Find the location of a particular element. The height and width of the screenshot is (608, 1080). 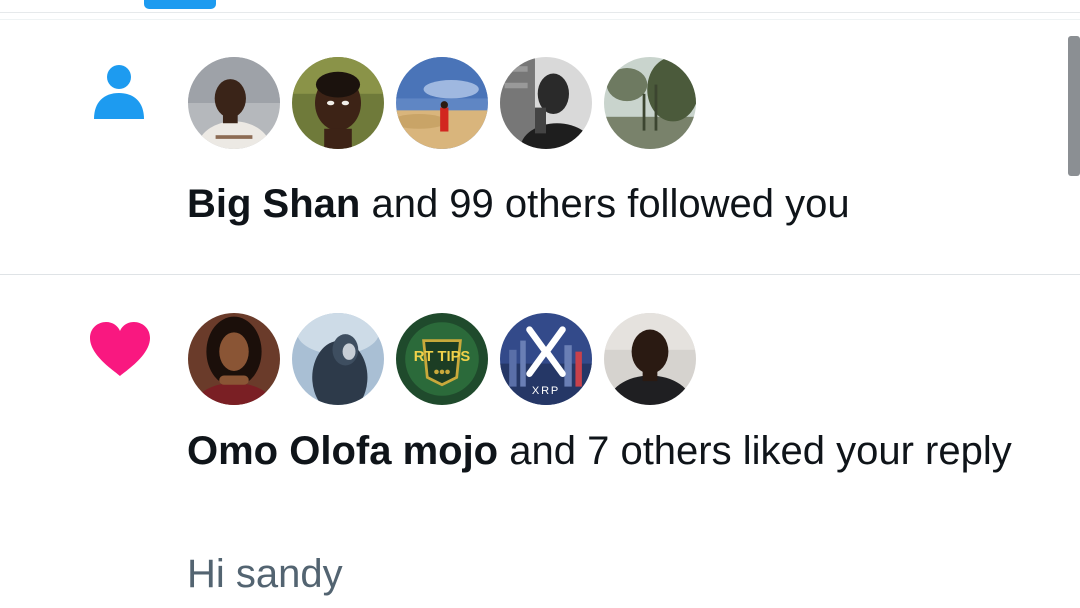

actor-name: Big Shan is located at coordinates (273, 204).